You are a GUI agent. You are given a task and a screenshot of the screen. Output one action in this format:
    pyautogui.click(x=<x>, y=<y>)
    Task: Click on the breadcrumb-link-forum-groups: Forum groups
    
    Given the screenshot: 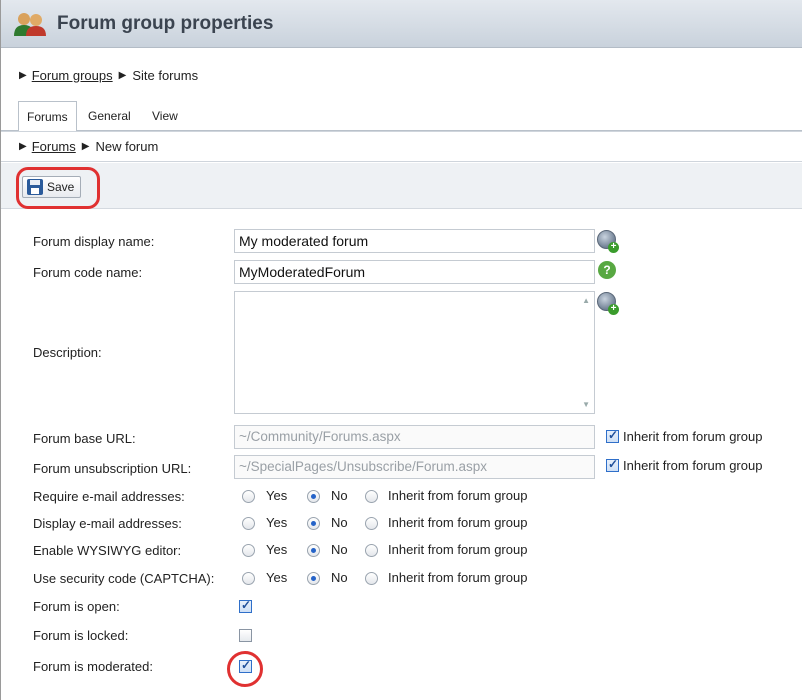 What is the action you would take?
    pyautogui.click(x=72, y=75)
    